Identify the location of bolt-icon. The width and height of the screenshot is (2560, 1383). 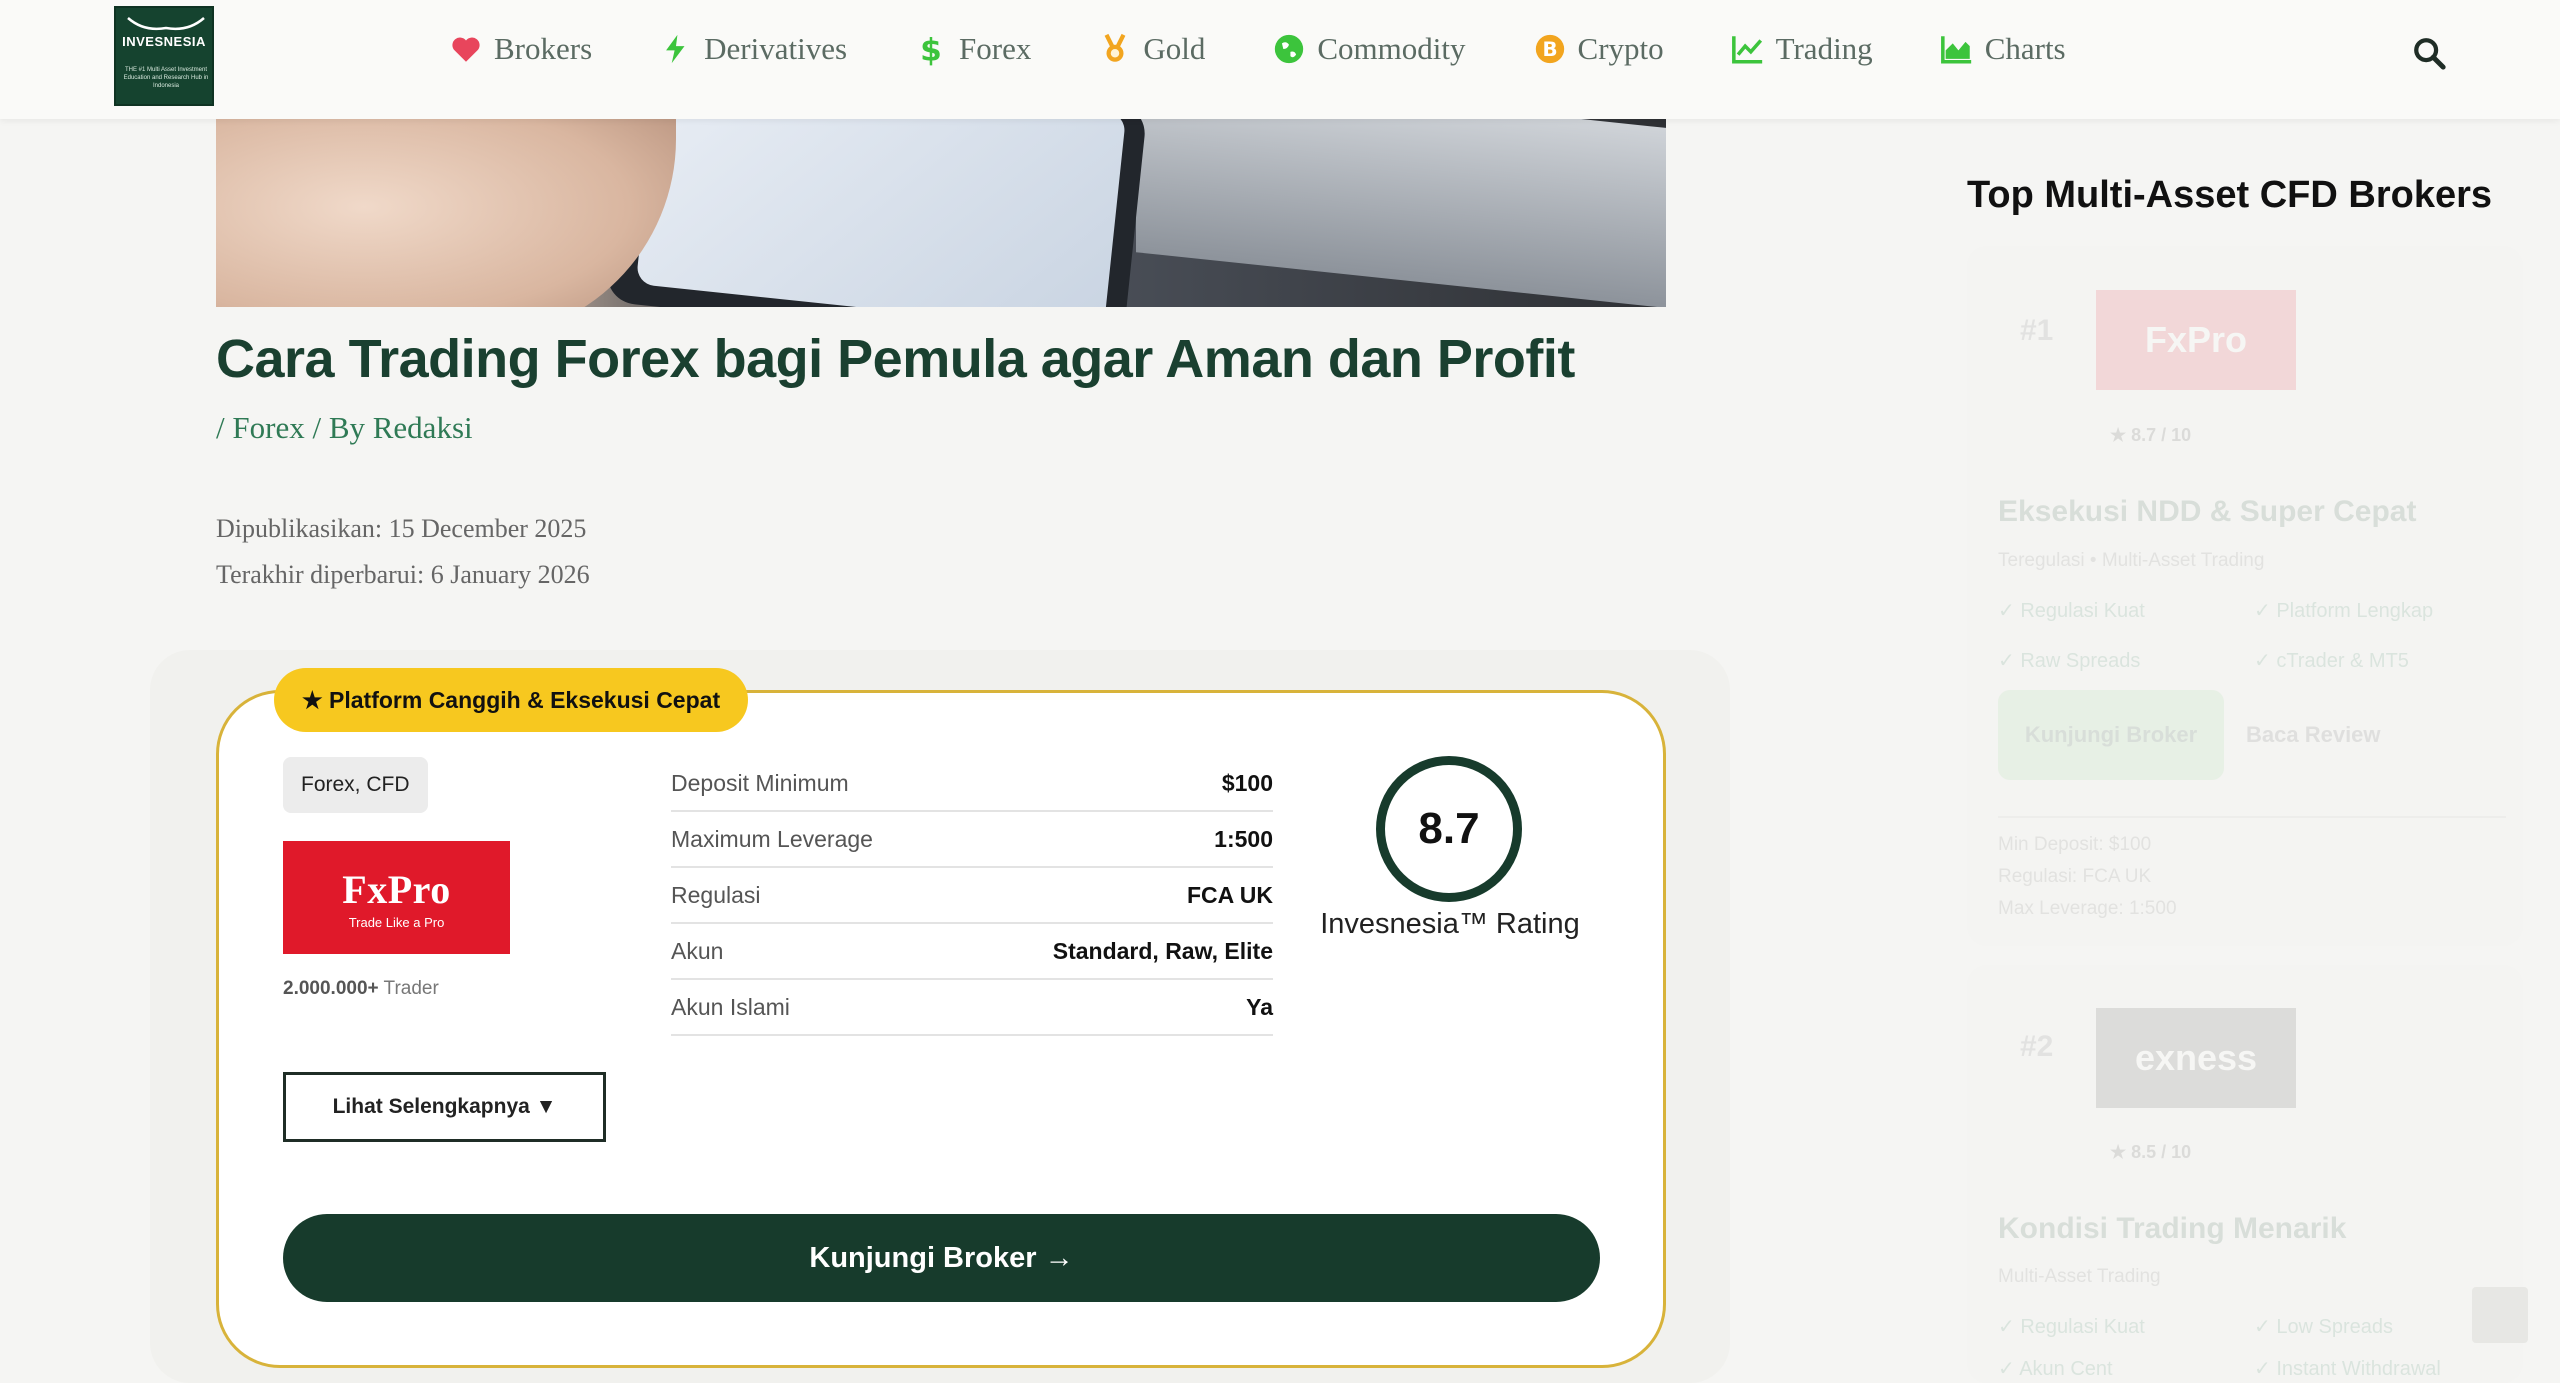
(676, 49).